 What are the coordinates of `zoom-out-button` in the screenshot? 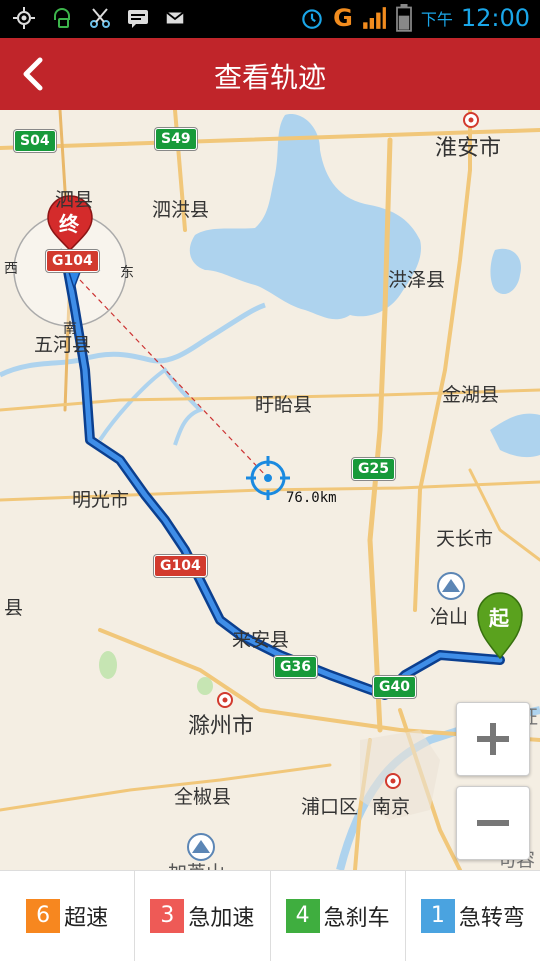 It's located at (493, 823).